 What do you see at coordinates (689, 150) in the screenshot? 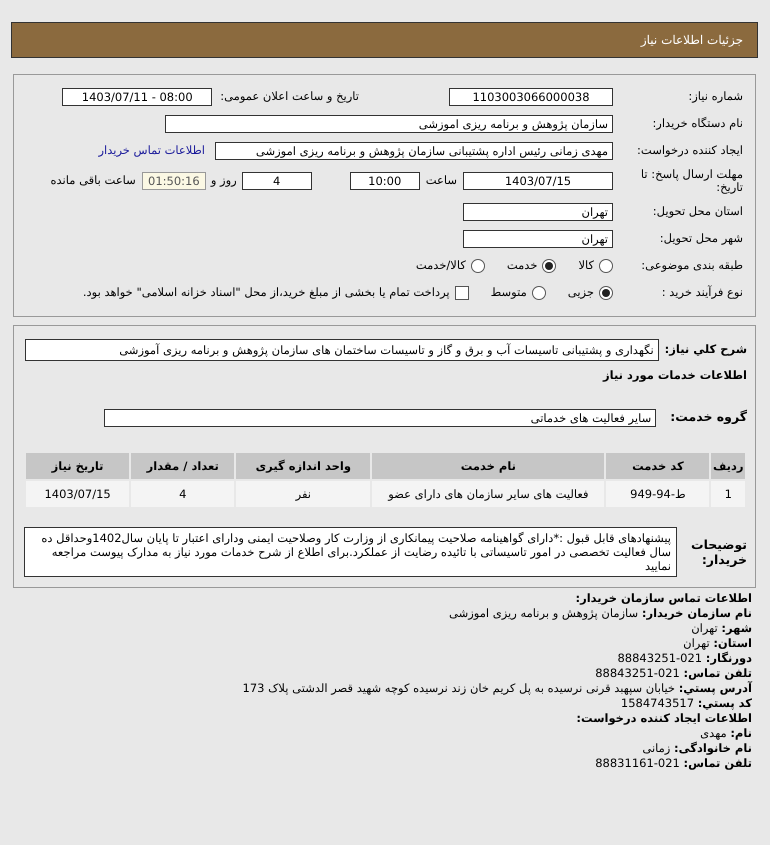
I see `field-label: ایجاد کننده درخواست:` at bounding box center [689, 150].